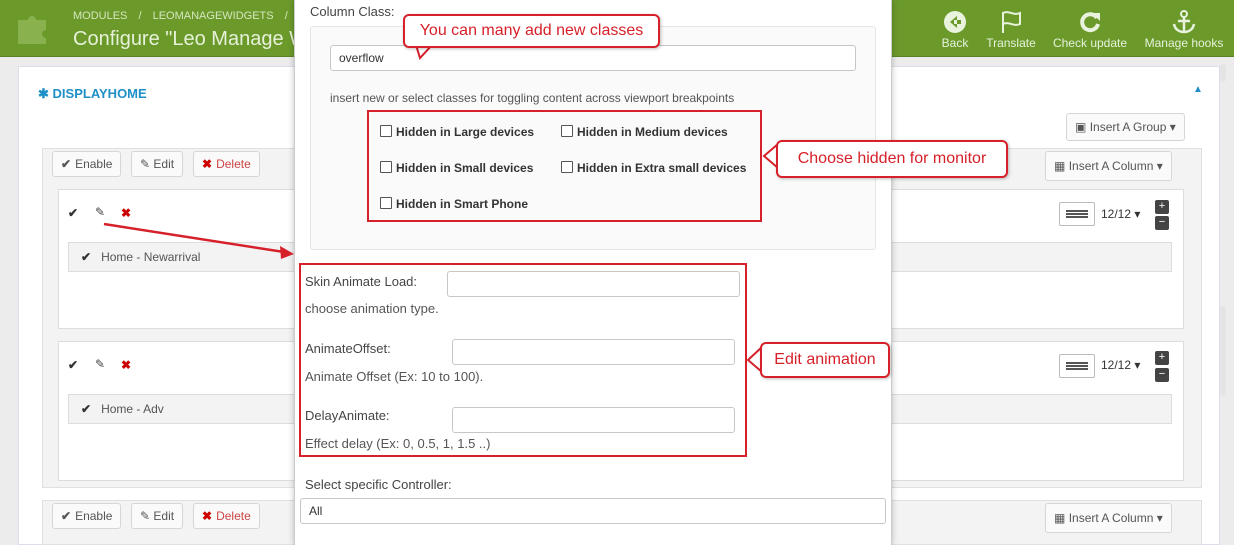 The height and width of the screenshot is (545, 1234). I want to click on arrow-head-icon, so click(287, 252).